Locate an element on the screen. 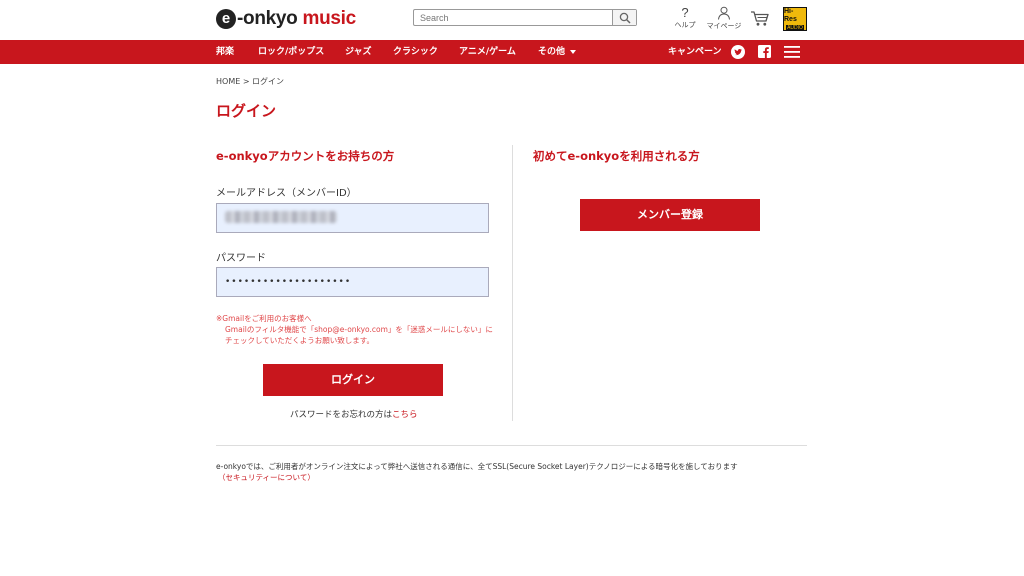 Image resolution: width=1024 pixels, height=576 pixels. breadcrumb: HOME > ログイン is located at coordinates (250, 81).